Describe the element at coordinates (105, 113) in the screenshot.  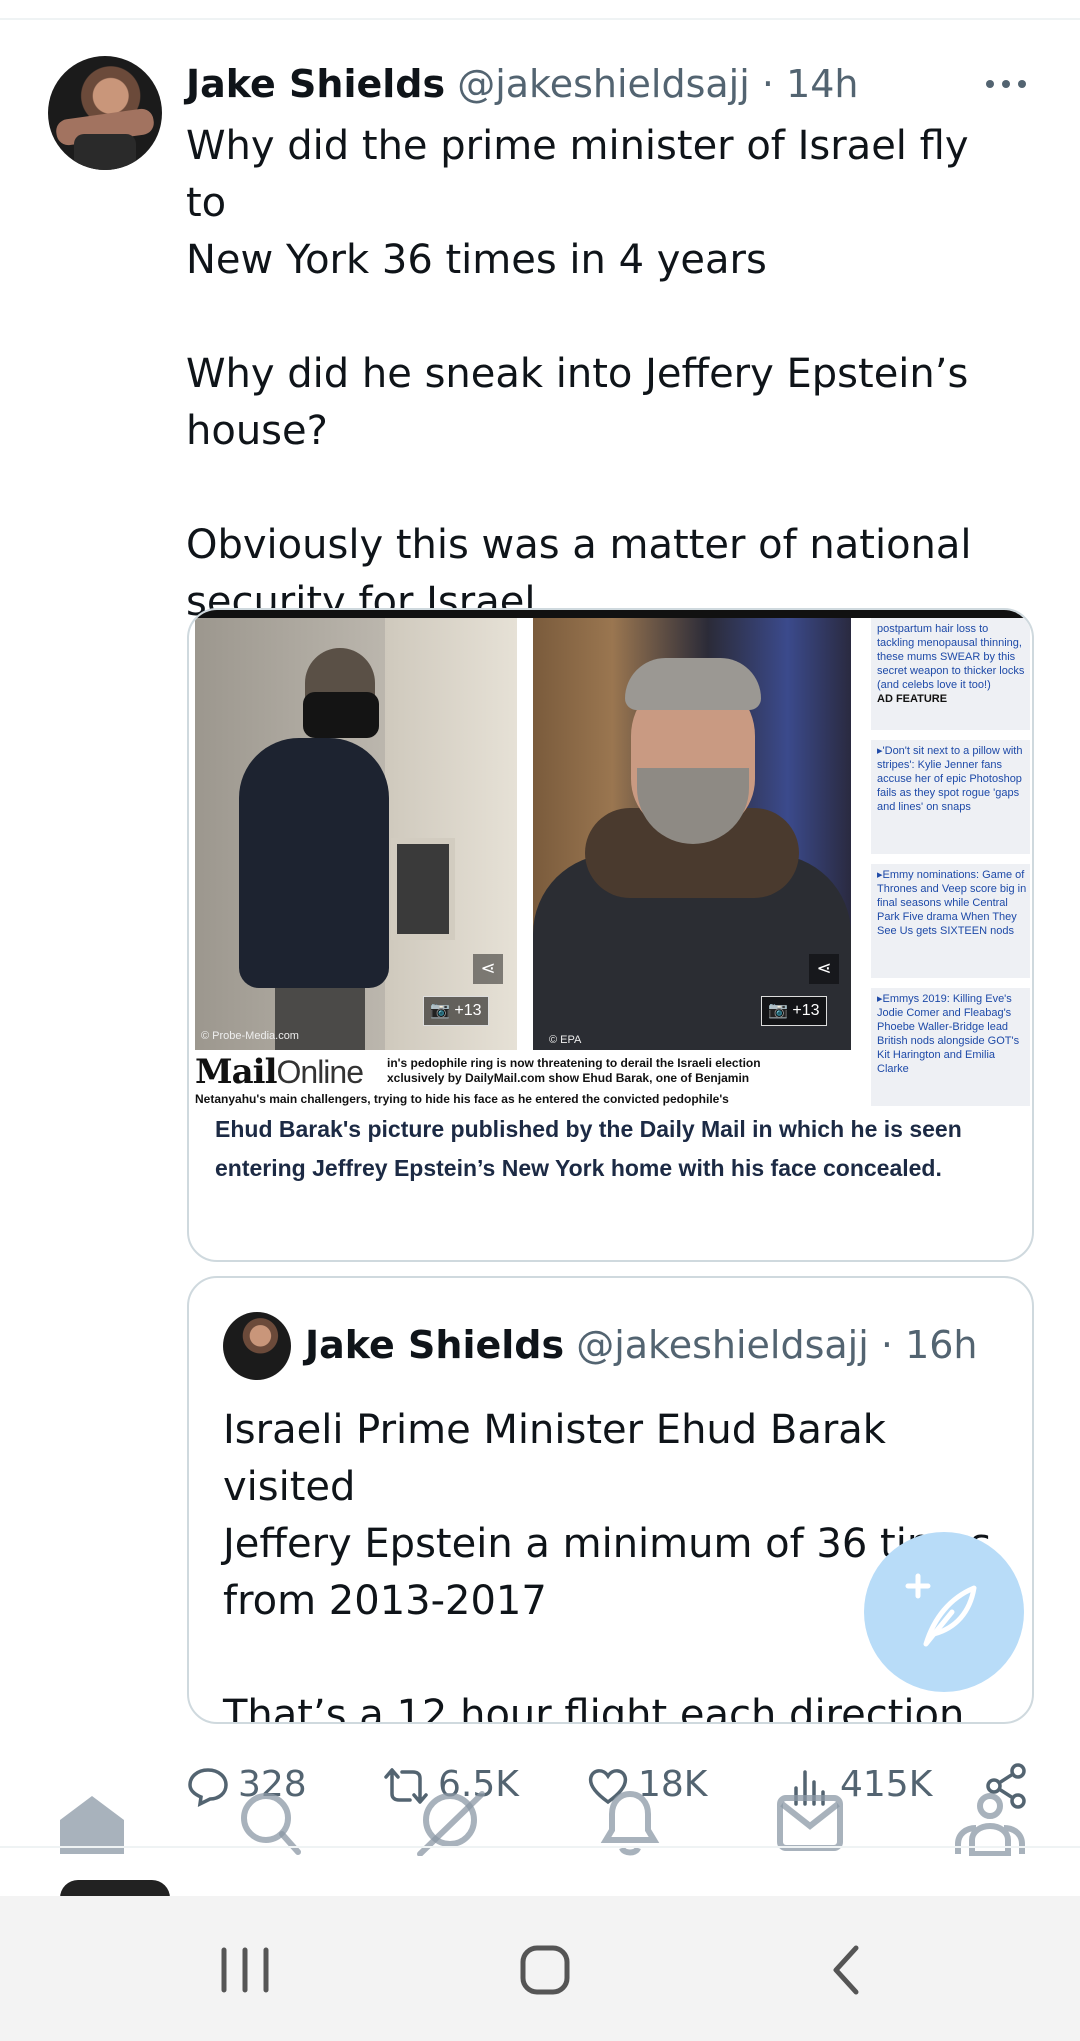
I see `author-avatar` at that location.